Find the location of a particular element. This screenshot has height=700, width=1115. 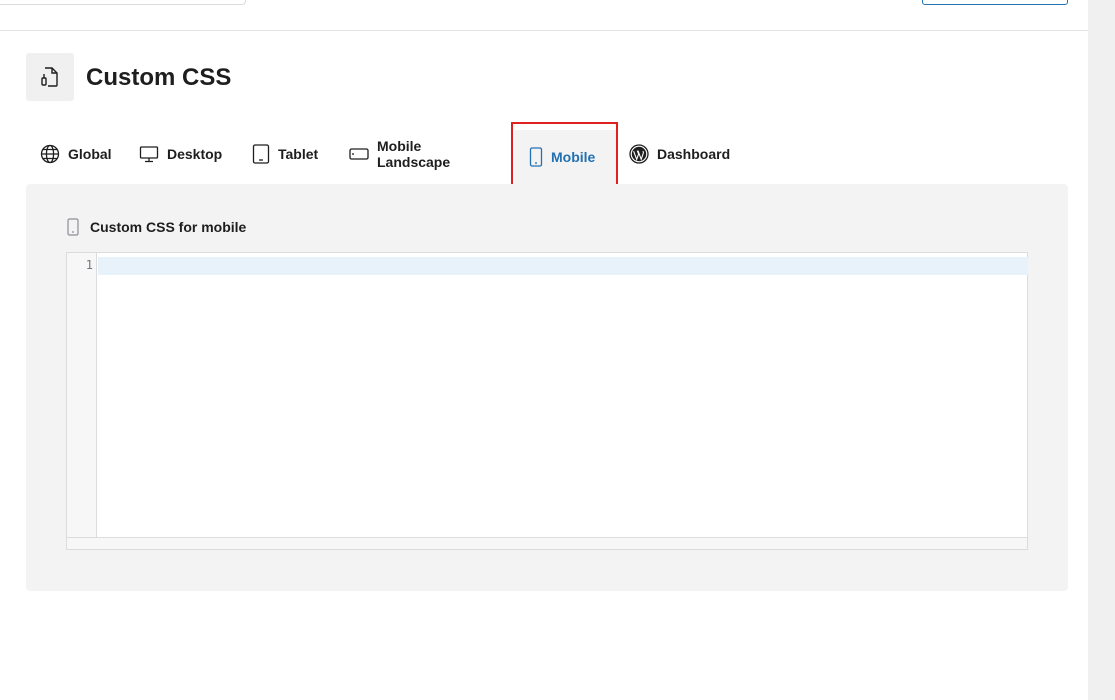

css-file-icon is located at coordinates (50, 77).